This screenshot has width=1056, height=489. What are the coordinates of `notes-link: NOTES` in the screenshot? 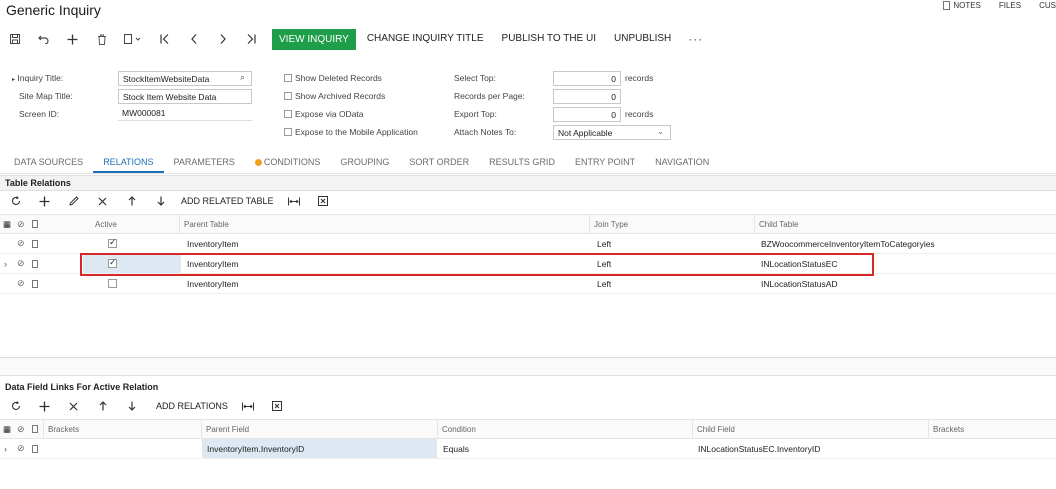 It's located at (962, 5).